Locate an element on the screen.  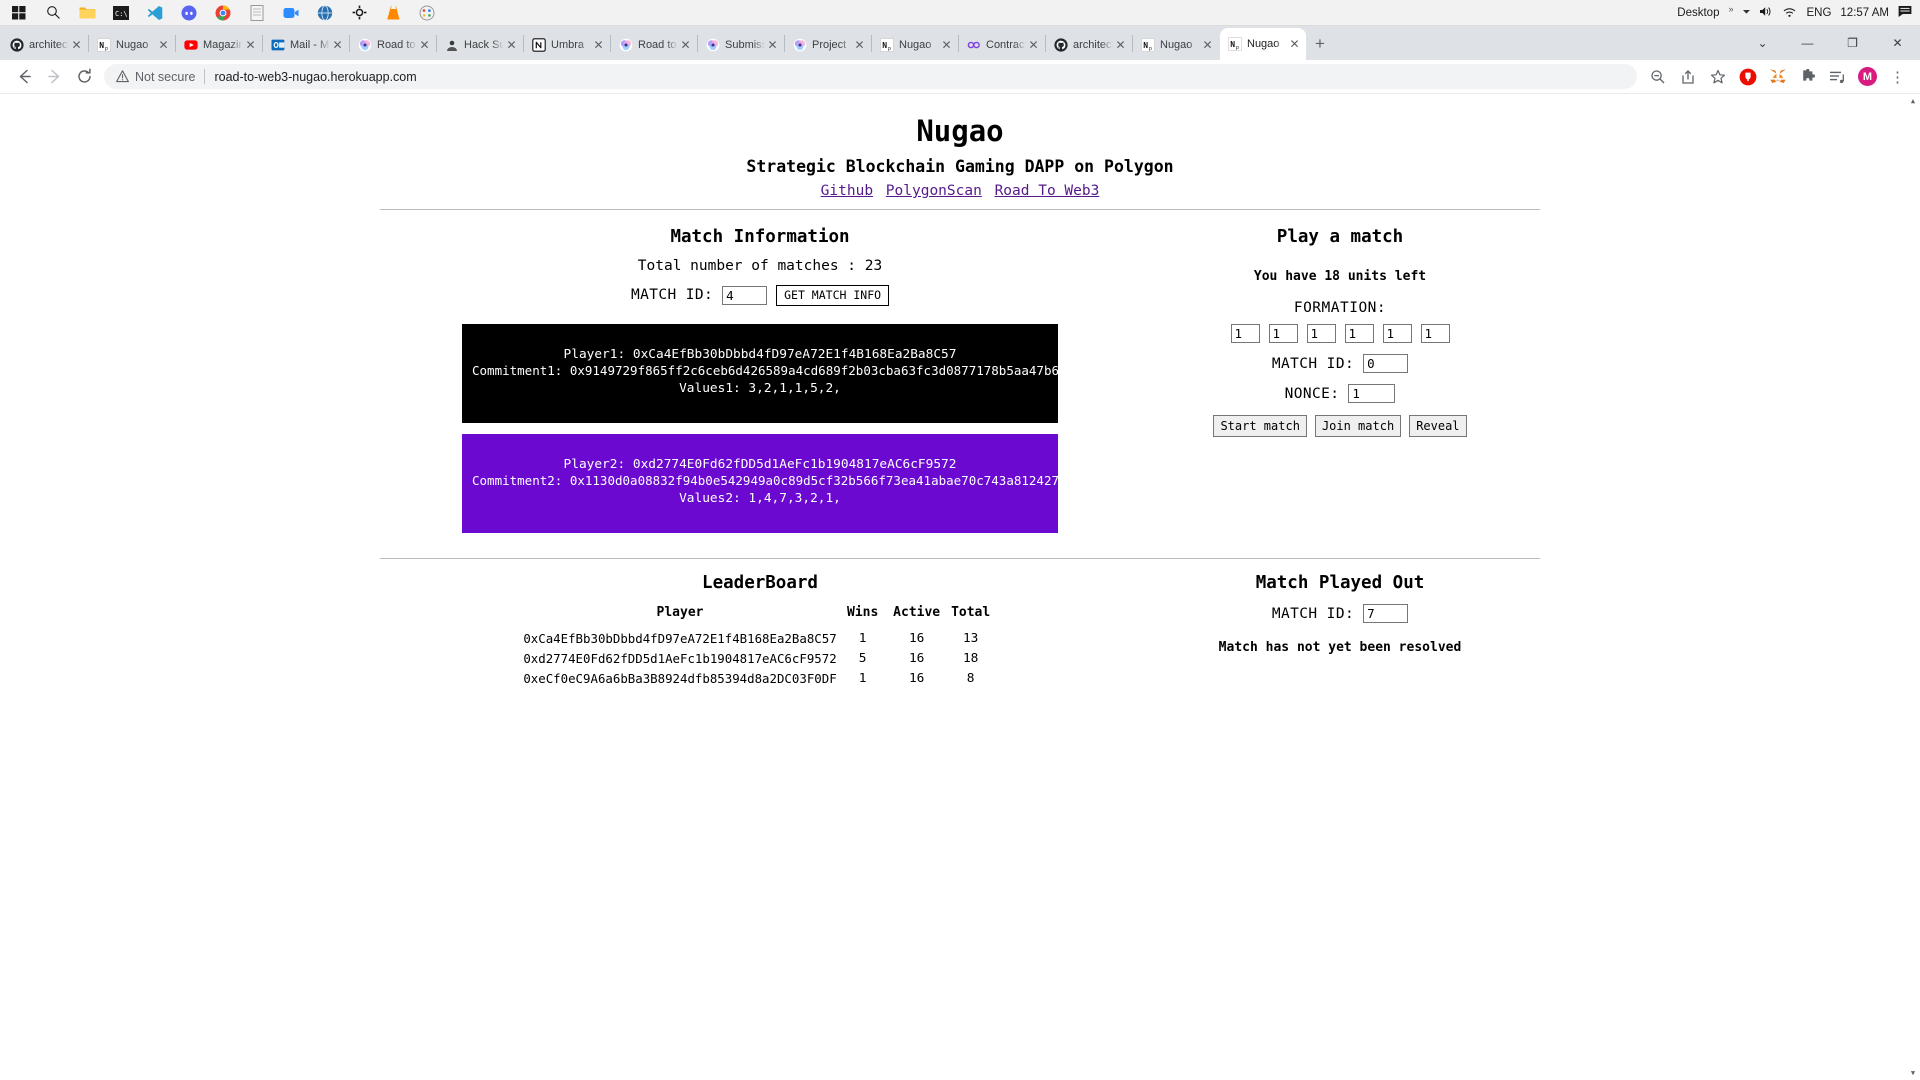
language-indicator: ENG is located at coordinates (1818, 13).